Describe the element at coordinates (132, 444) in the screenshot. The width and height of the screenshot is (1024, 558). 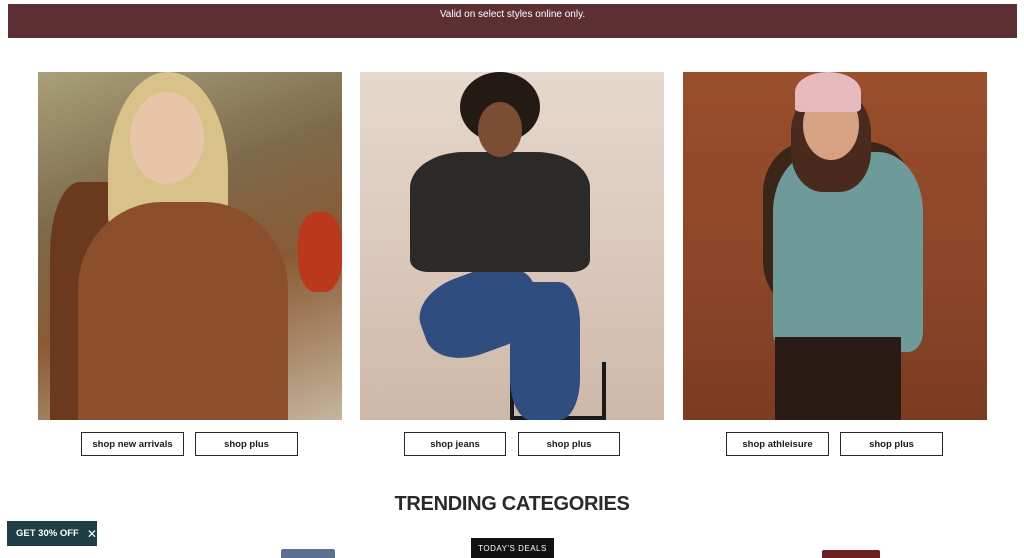
I see `shop-new-arrivals-button: shop new arrivals` at that location.